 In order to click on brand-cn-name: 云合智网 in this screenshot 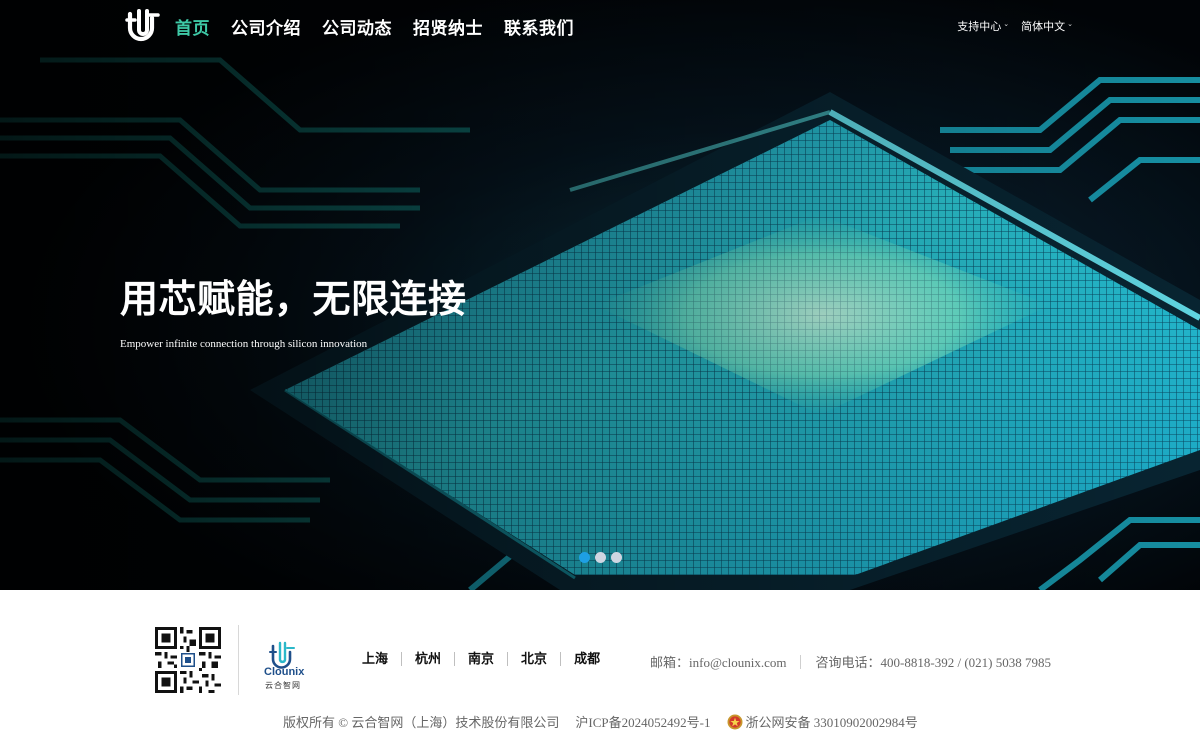, I will do `click(283, 685)`.